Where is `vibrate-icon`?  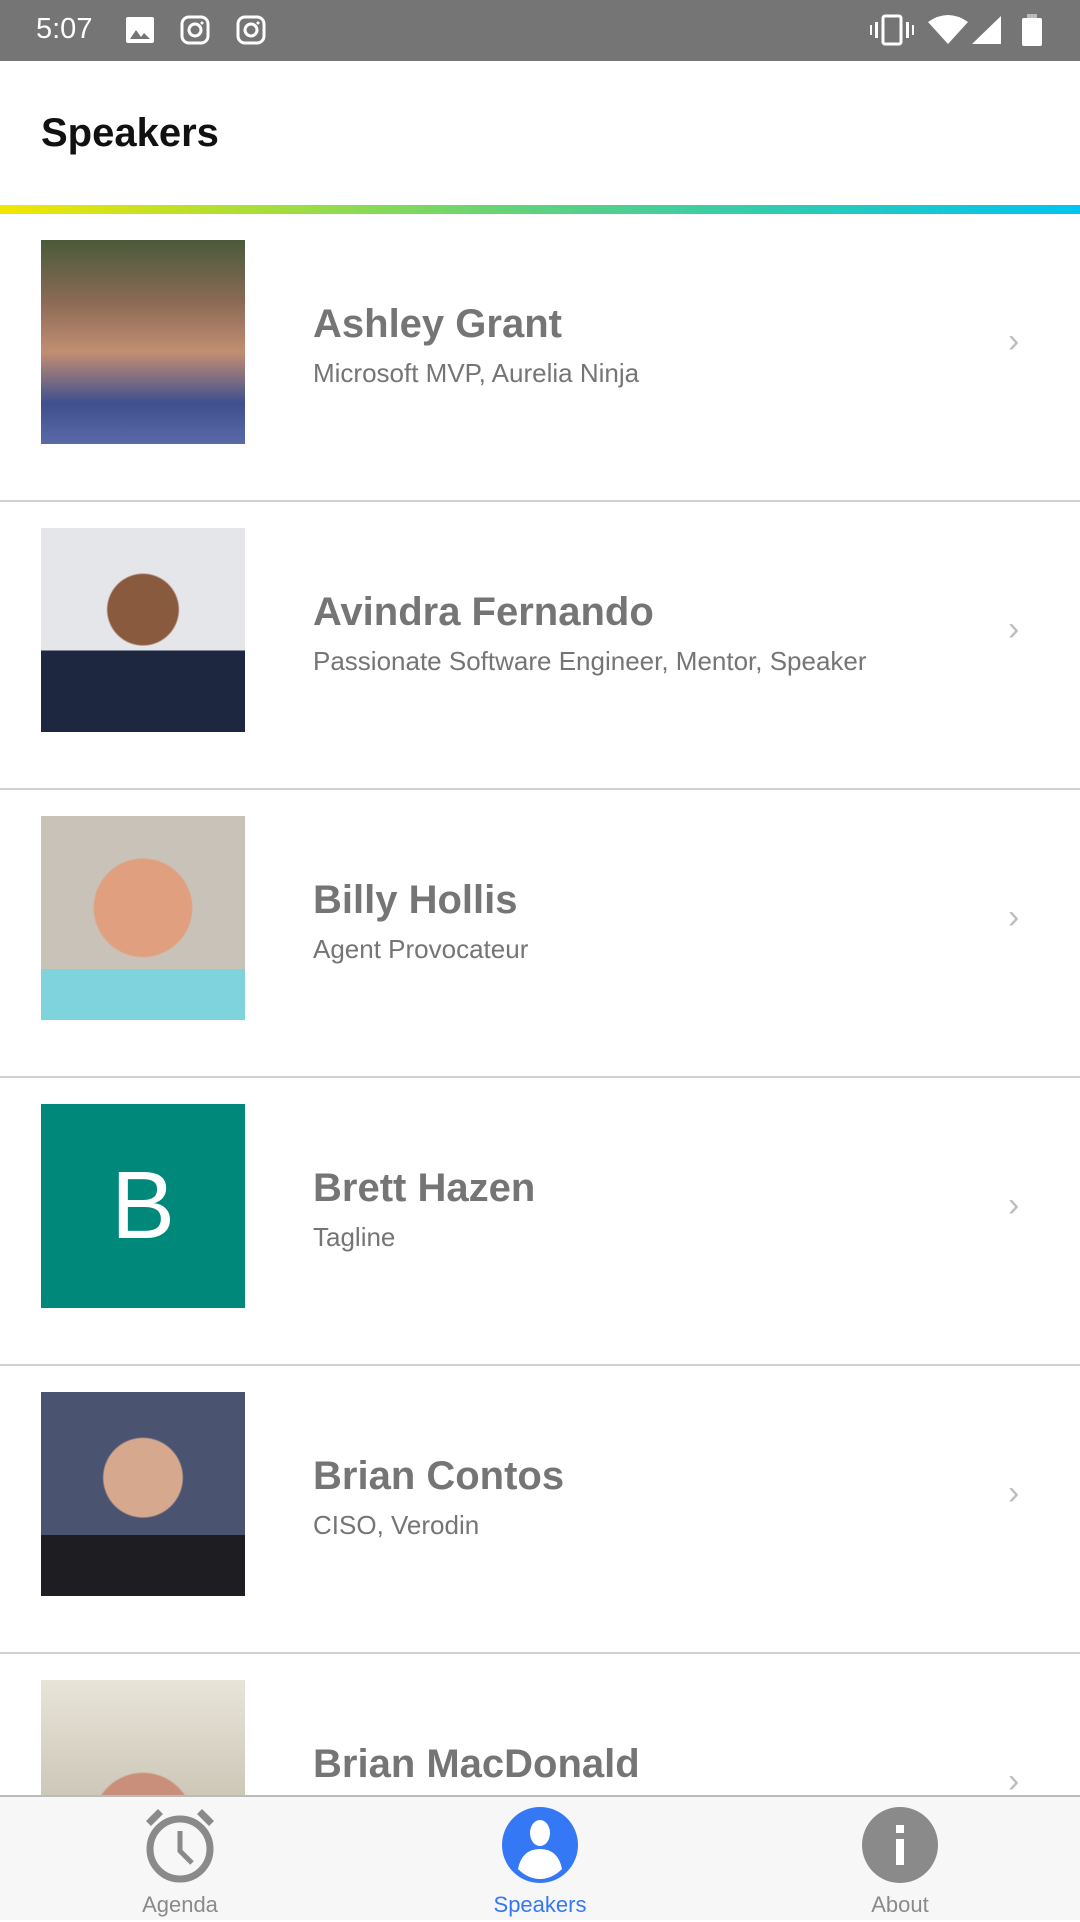 vibrate-icon is located at coordinates (892, 30).